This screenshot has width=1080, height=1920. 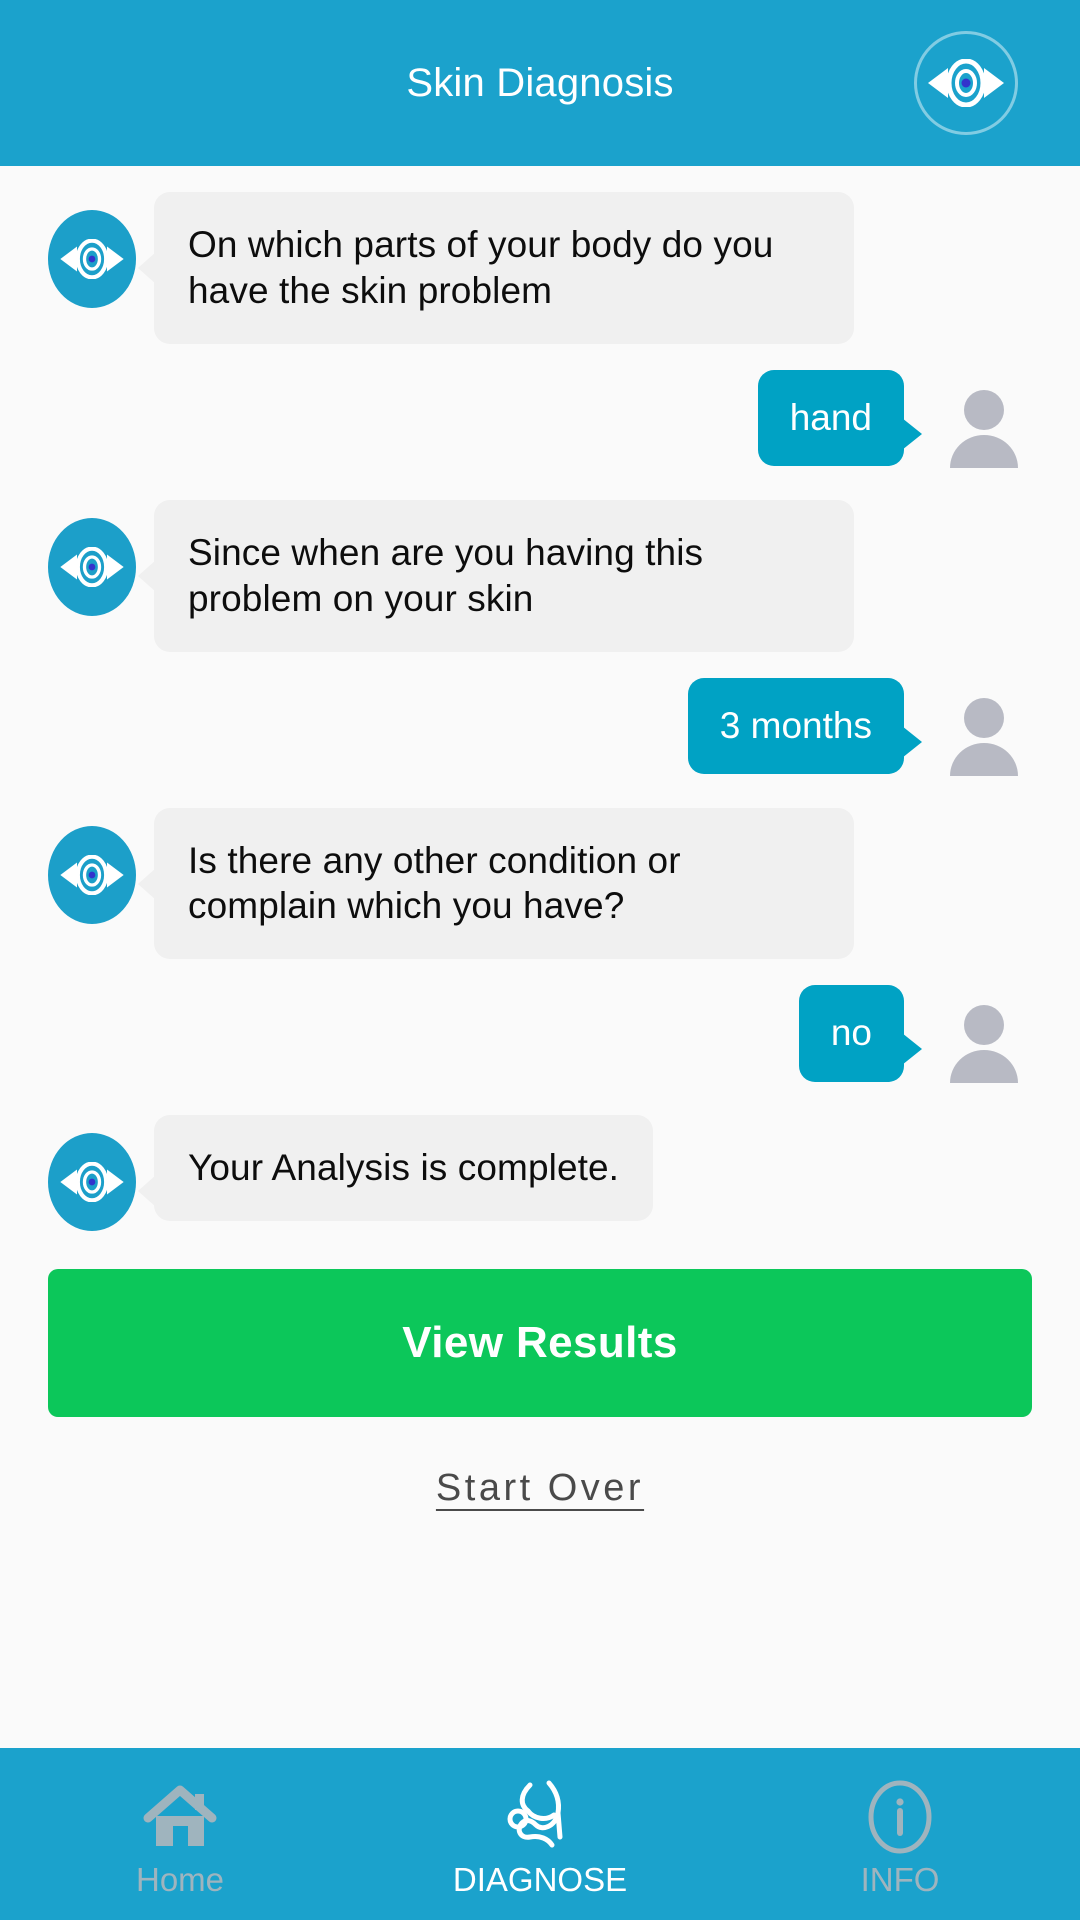 I want to click on chat-row-user: 3 months, so click(x=540, y=729).